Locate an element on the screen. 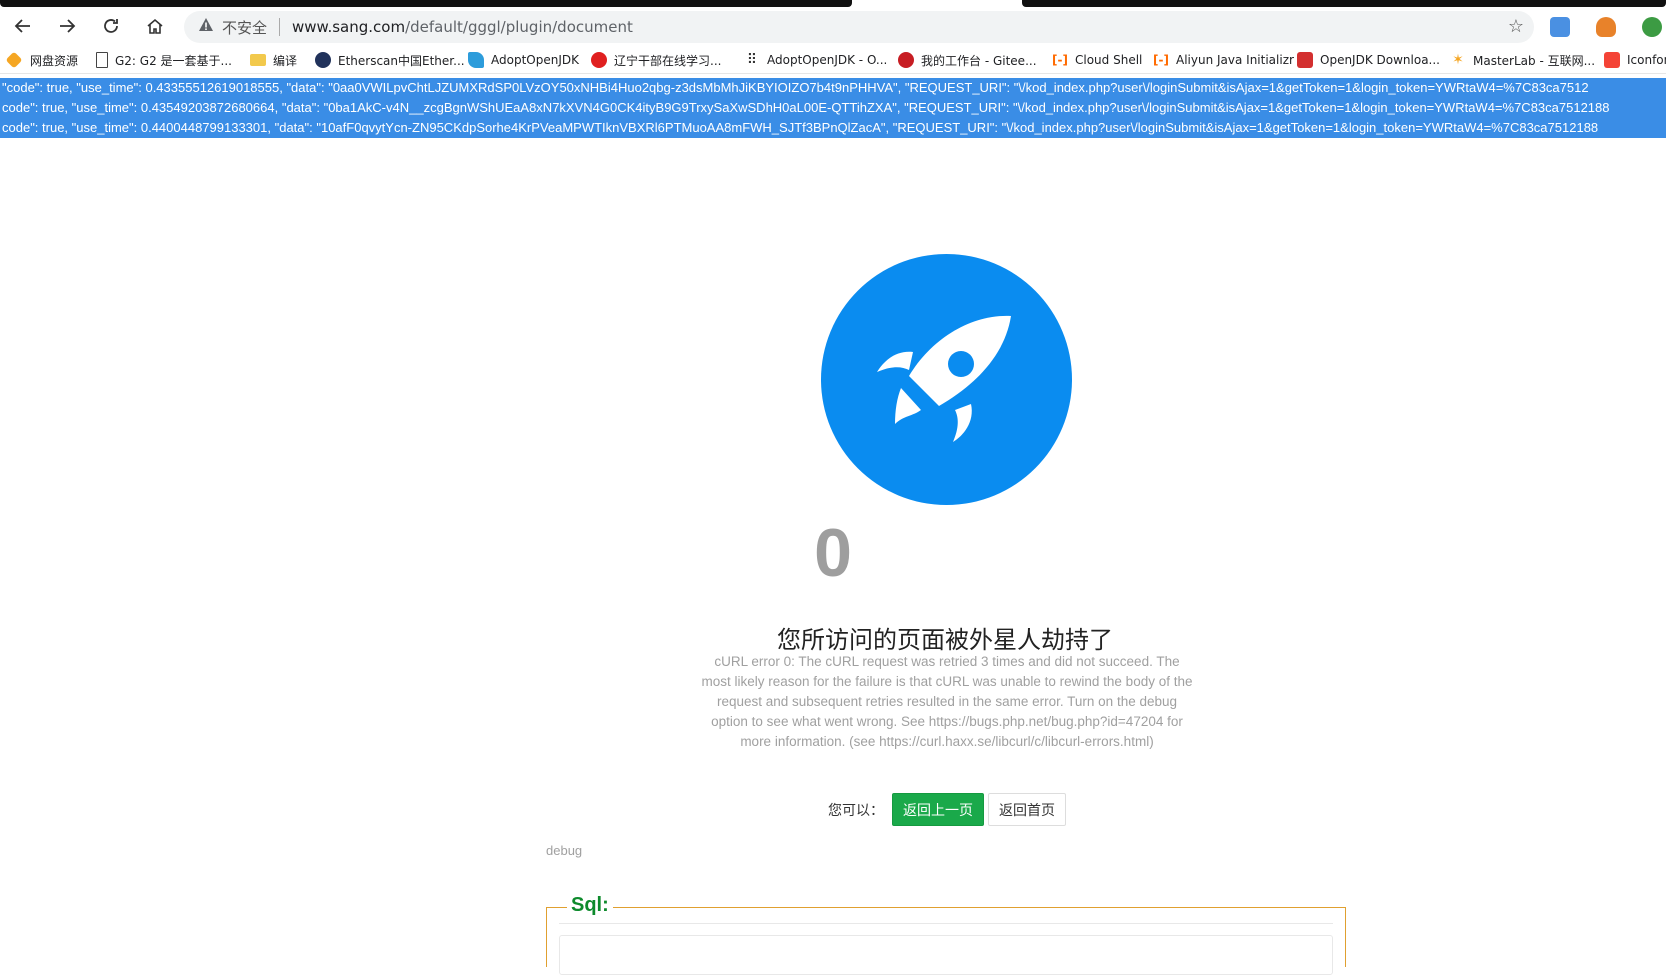 Image resolution: width=1666 pixels, height=975 pixels. openjdk-icon is located at coordinates (1305, 60).